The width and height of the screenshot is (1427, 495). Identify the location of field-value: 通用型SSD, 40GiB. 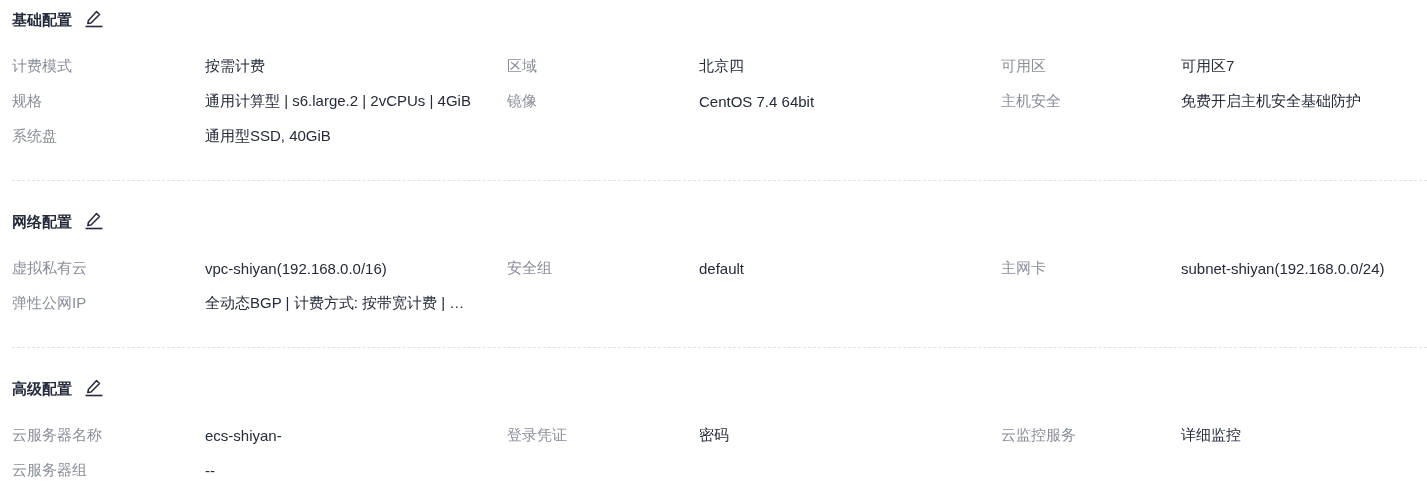
(268, 136).